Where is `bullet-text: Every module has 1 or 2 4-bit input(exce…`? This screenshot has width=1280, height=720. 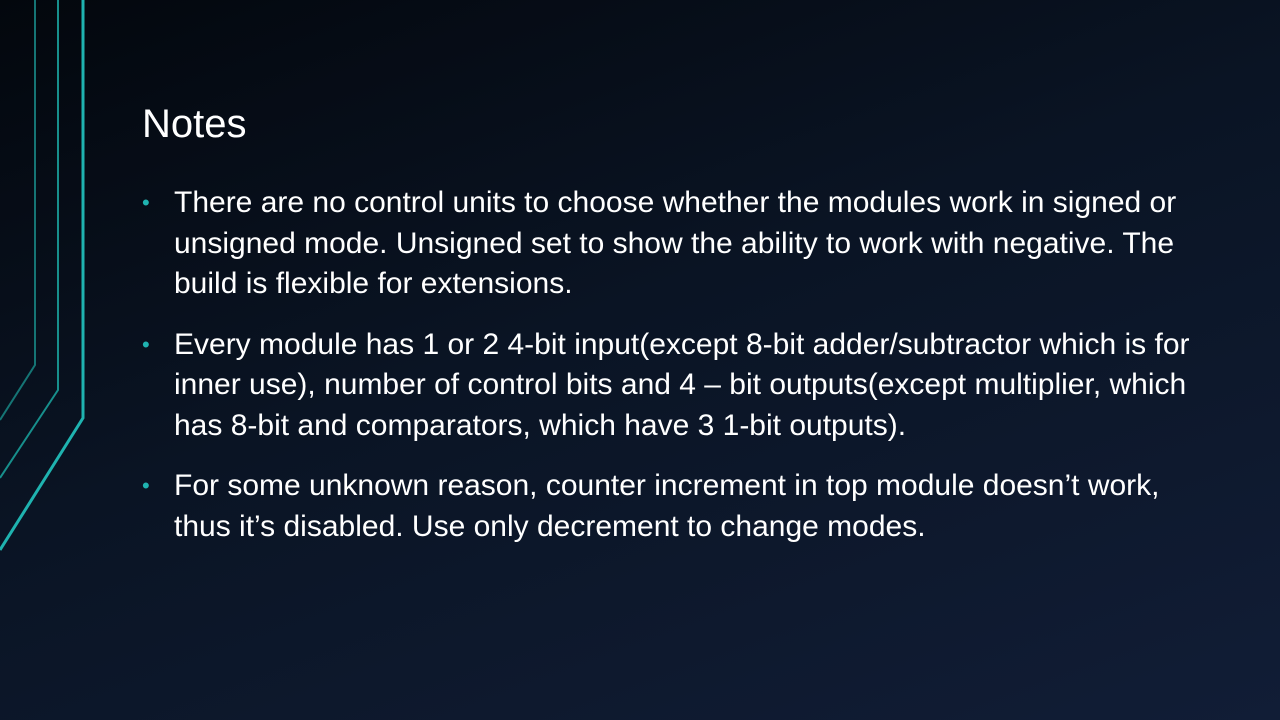 bullet-text: Every module has 1 or 2 4-bit input(exce… is located at coordinates (682, 384).